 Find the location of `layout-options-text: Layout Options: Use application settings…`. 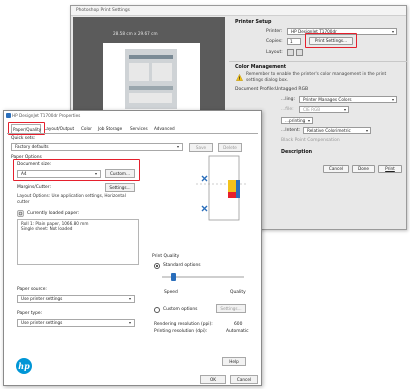

layout-options-text: Layout Options: Use application settings… is located at coordinates (71, 198).